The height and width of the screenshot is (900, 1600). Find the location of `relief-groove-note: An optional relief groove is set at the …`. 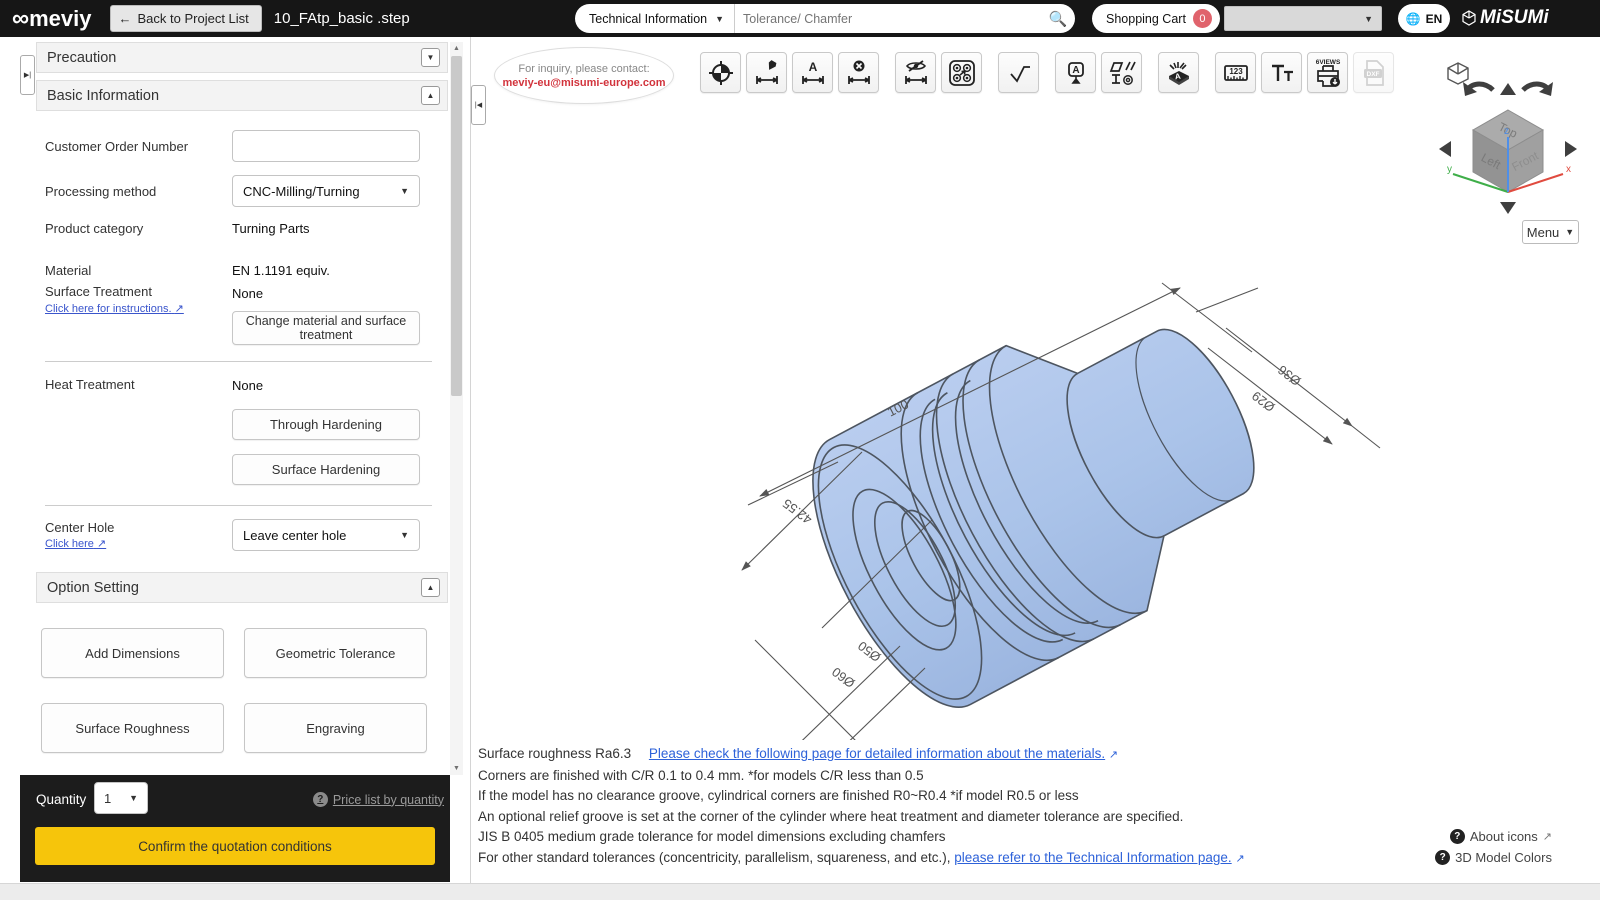

relief-groove-note: An optional relief groove is set at the … is located at coordinates (831, 816).